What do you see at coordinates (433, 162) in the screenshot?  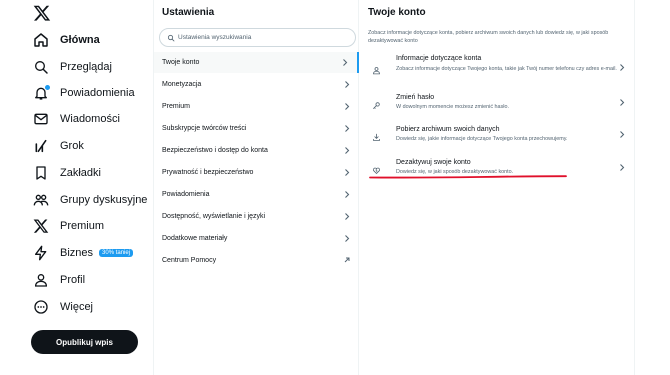 I see `account-item-title: Dezaktywuj swoje konto` at bounding box center [433, 162].